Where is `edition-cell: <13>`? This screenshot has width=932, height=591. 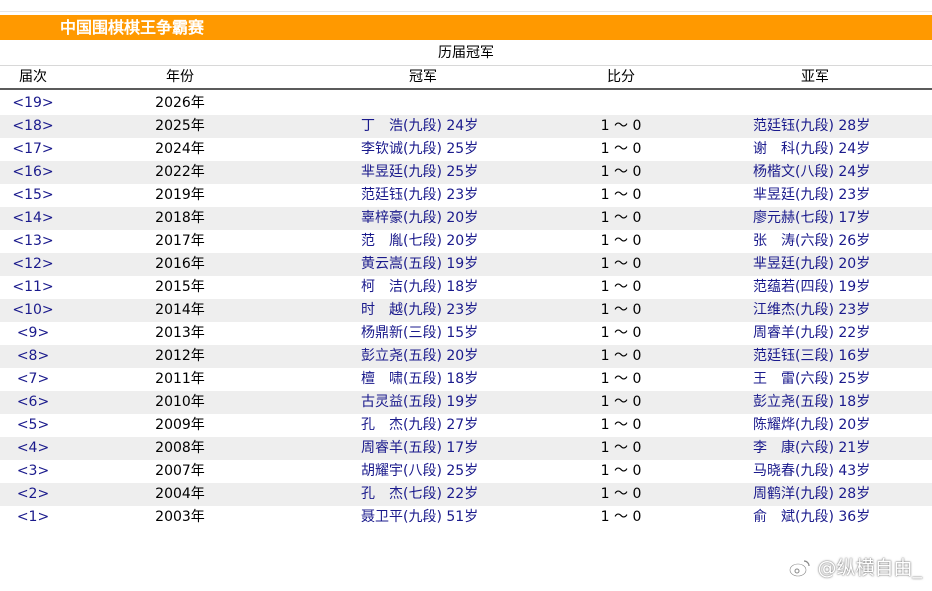
edition-cell: <13> is located at coordinates (33, 241).